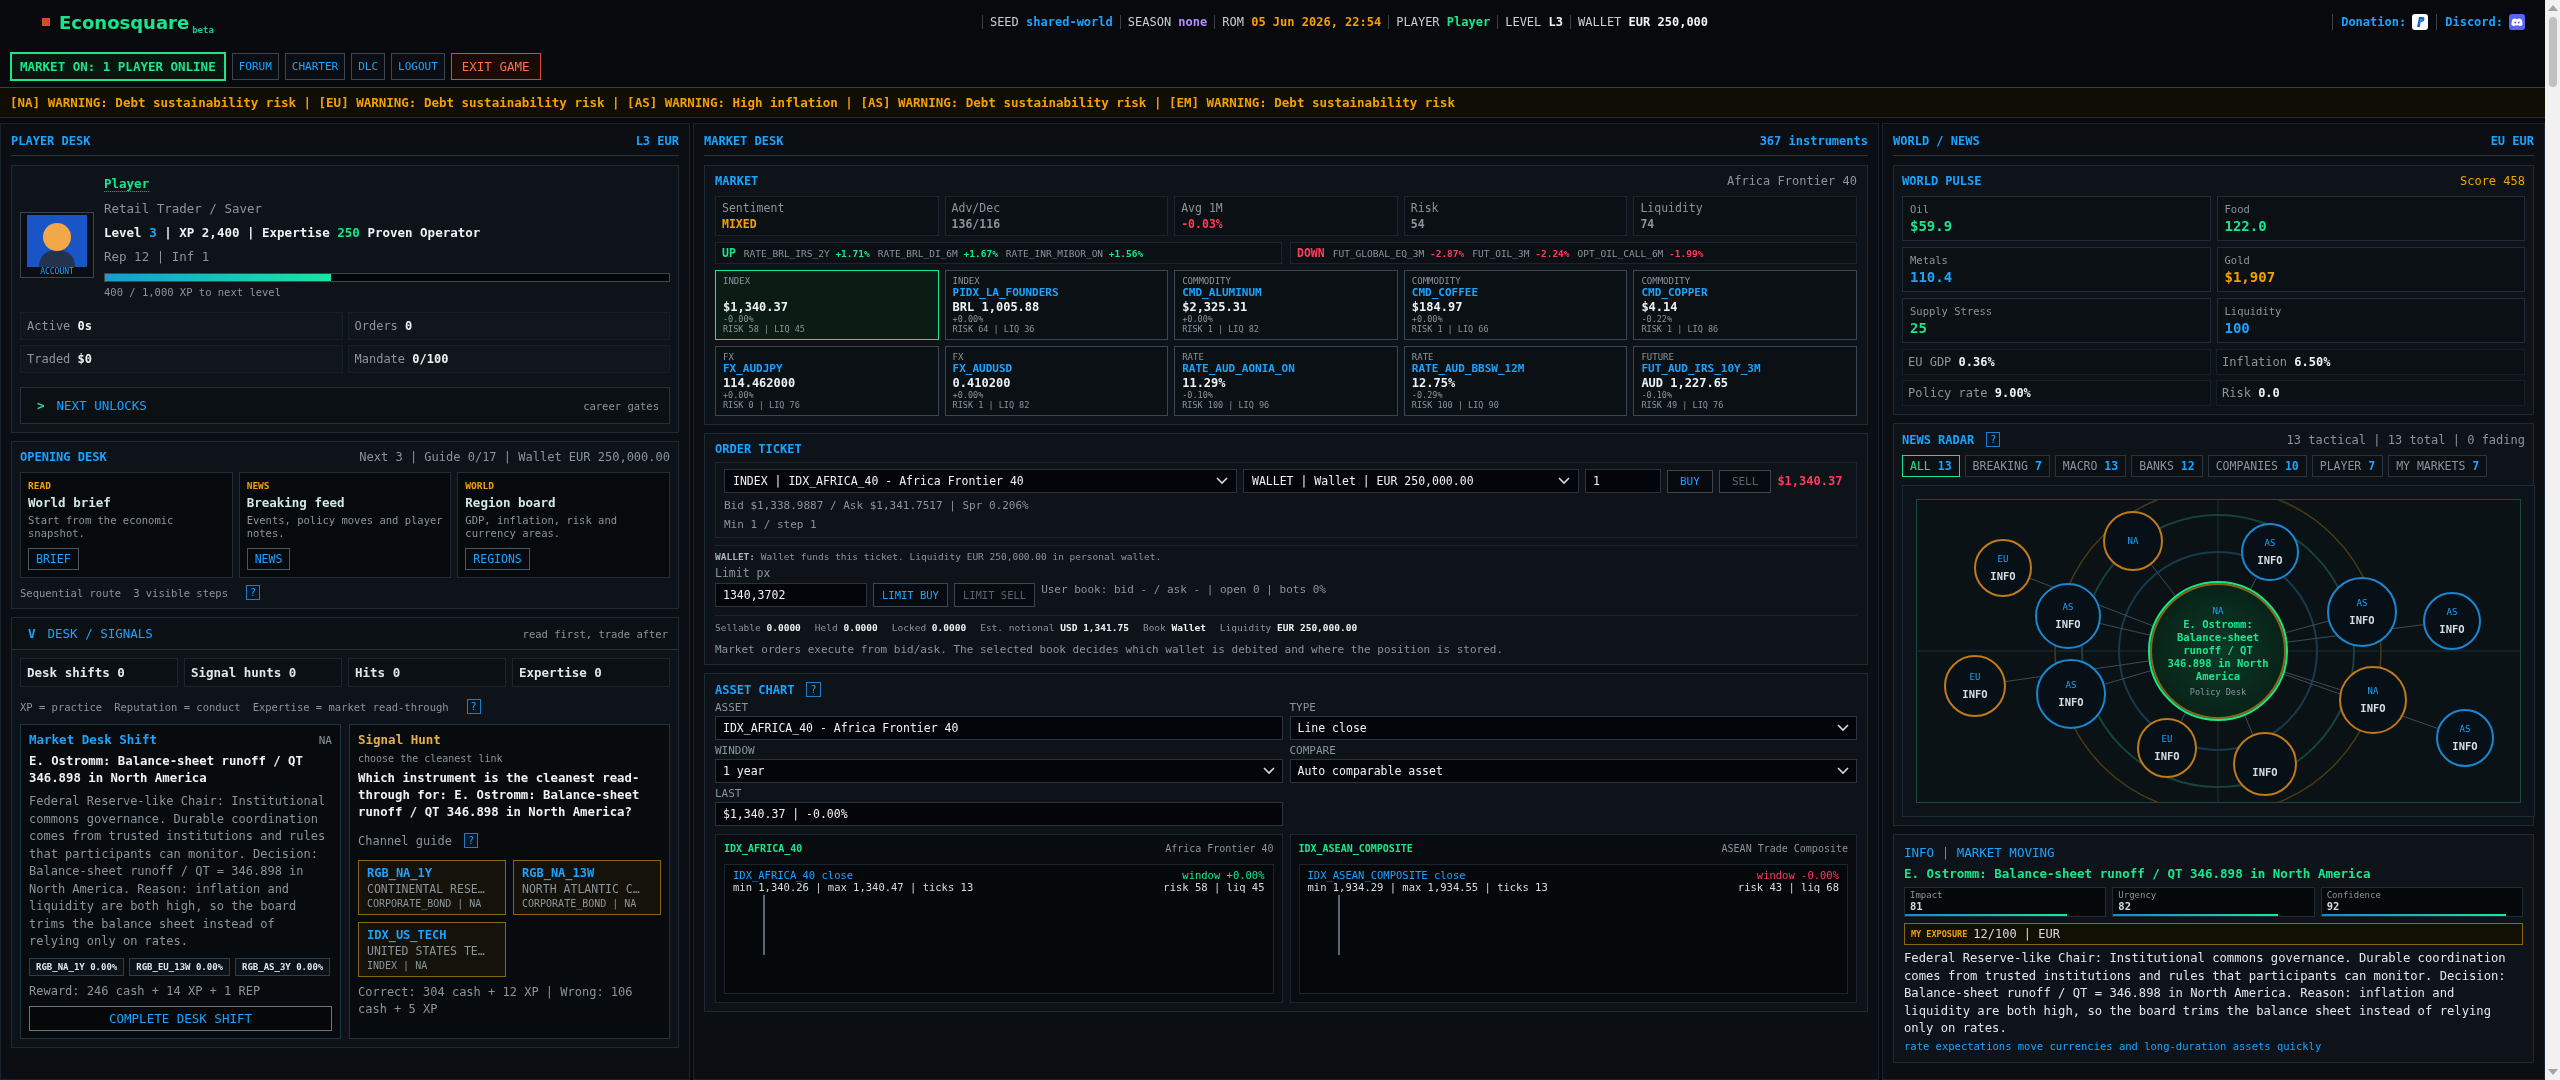  What do you see at coordinates (1573, 728) in the screenshot?
I see `dropdown: Line close` at bounding box center [1573, 728].